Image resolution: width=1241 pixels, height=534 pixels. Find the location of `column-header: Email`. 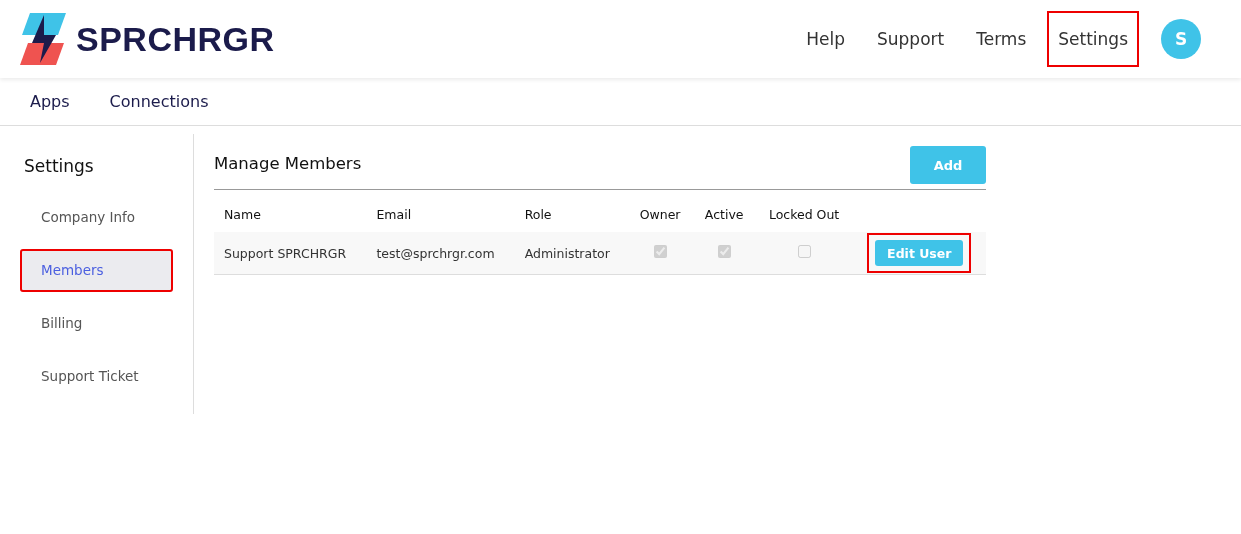

column-header: Email is located at coordinates (440, 218).